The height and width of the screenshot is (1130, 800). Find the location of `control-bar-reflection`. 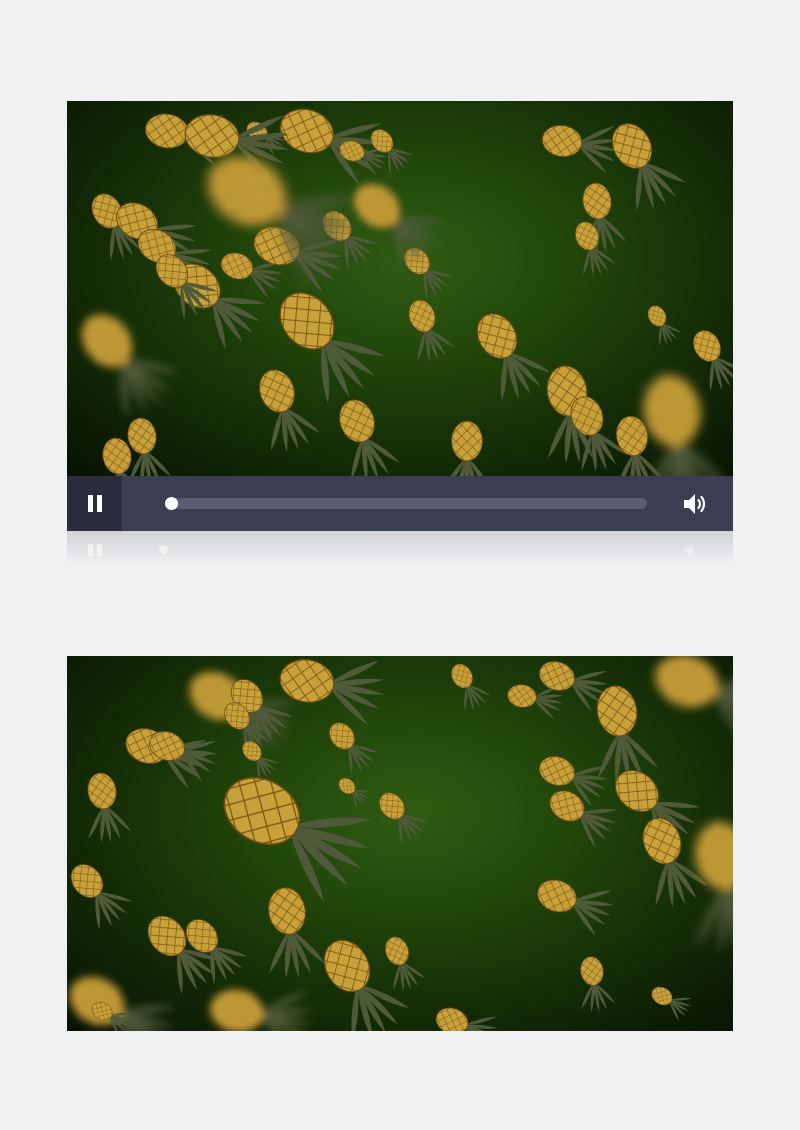

control-bar-reflection is located at coordinates (400, 551).